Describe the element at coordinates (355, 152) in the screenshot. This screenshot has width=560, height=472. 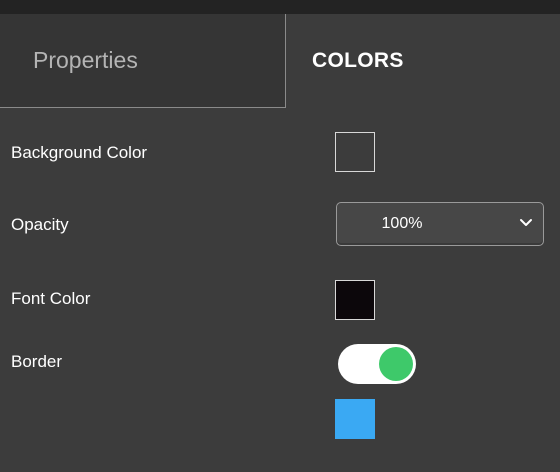
I see `background-color-swatch` at that location.